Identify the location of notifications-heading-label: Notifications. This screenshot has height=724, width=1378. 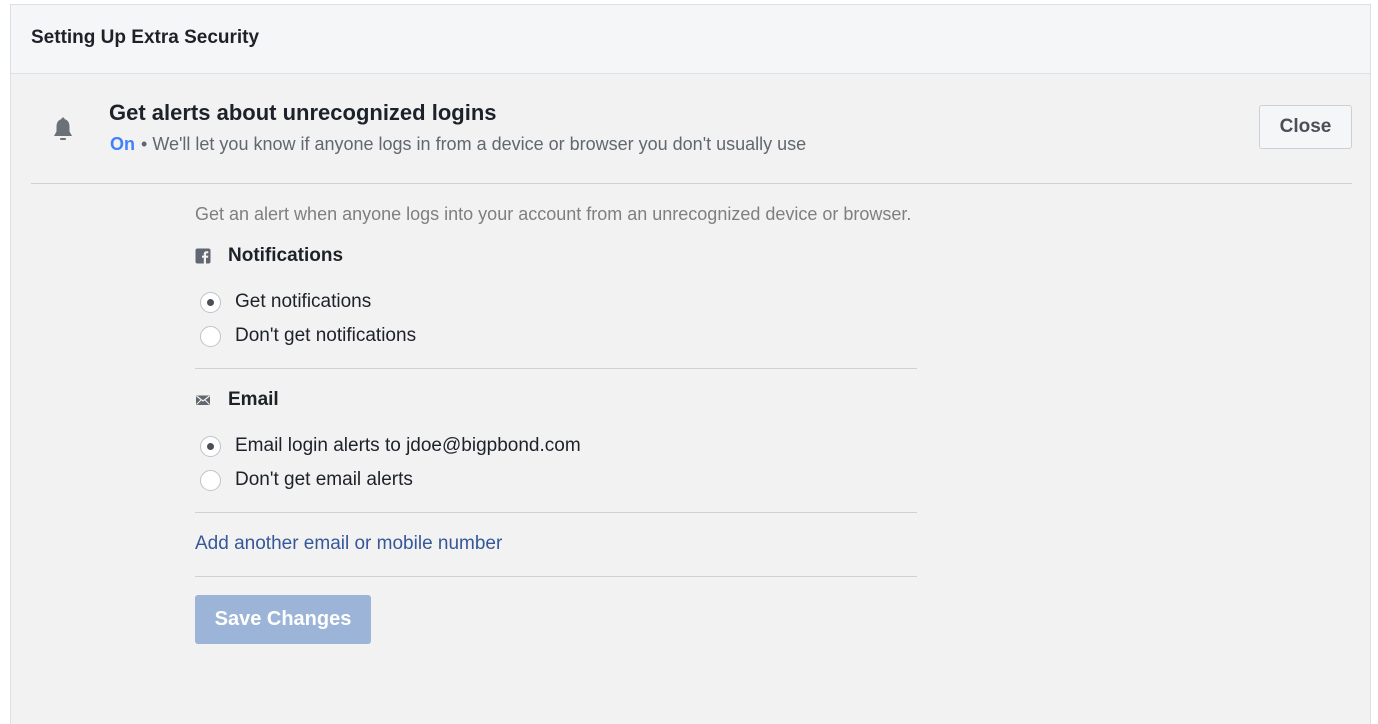
(286, 255).